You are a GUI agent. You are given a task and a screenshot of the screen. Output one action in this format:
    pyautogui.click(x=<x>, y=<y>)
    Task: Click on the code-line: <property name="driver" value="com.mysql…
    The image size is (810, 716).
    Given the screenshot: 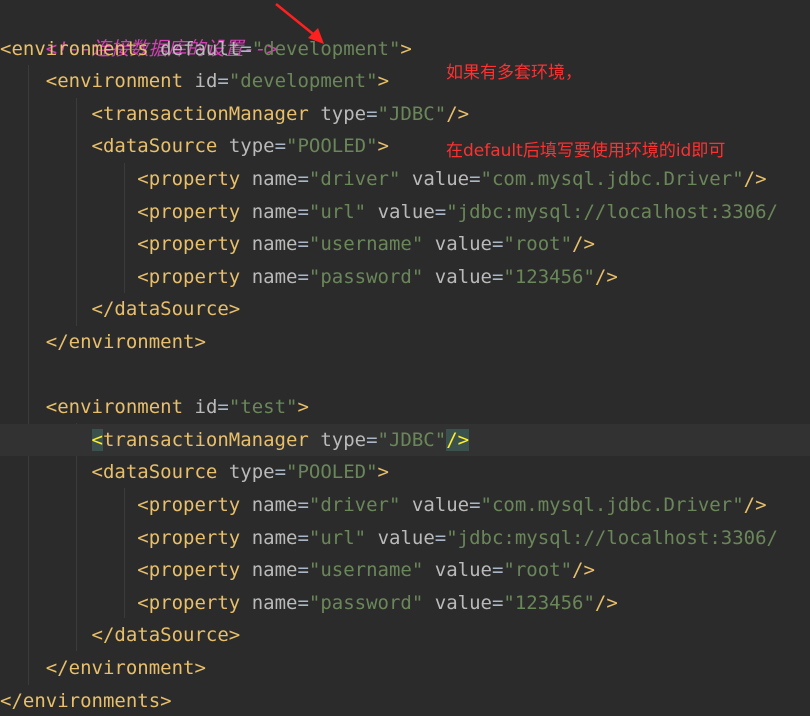 What is the action you would take?
    pyautogui.click(x=405, y=505)
    